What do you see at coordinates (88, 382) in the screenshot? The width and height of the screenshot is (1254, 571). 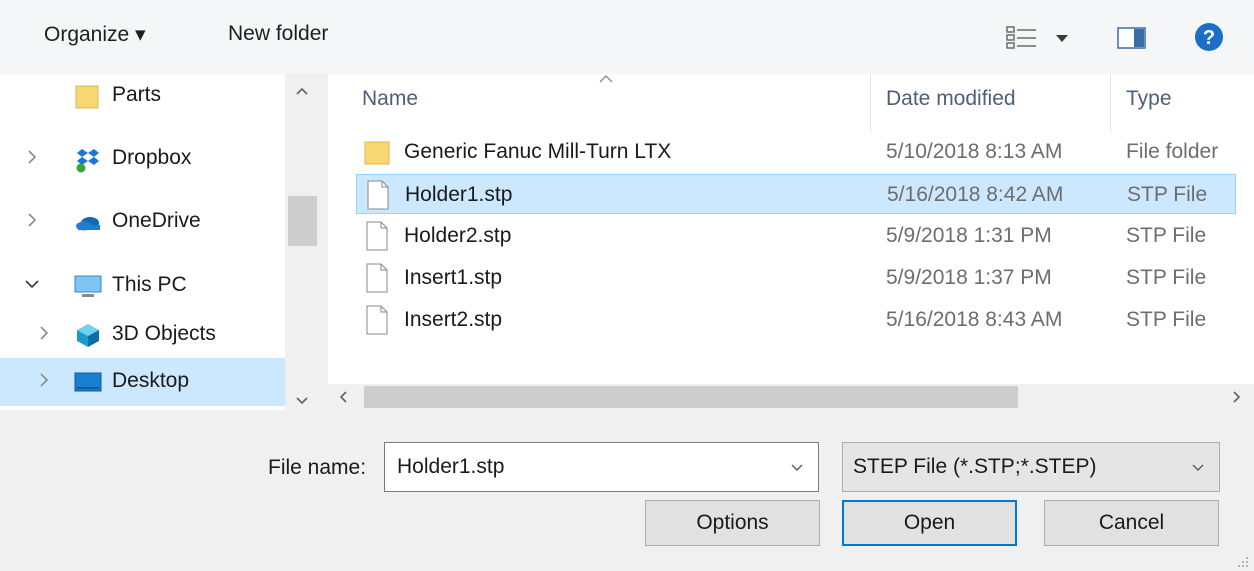 I see `desktop-icon` at bounding box center [88, 382].